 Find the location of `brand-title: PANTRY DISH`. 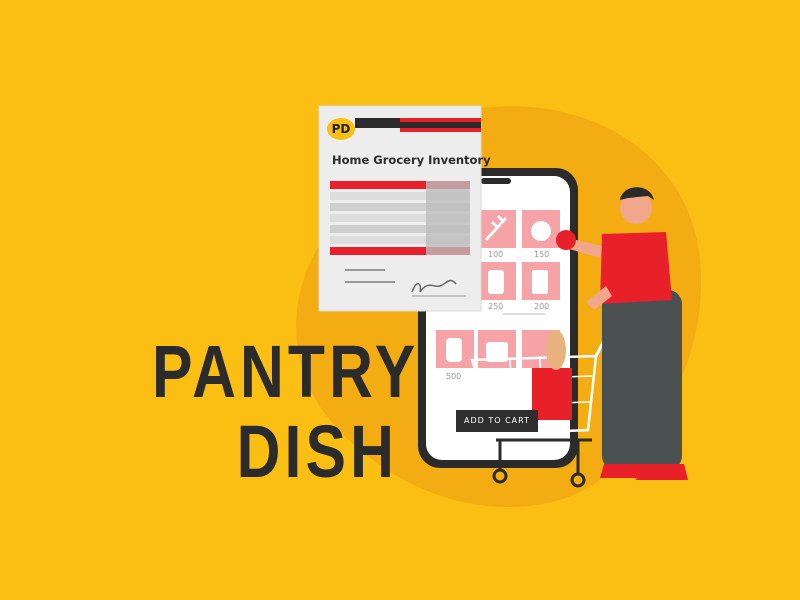

brand-title: PANTRY DISH is located at coordinates (286, 411).